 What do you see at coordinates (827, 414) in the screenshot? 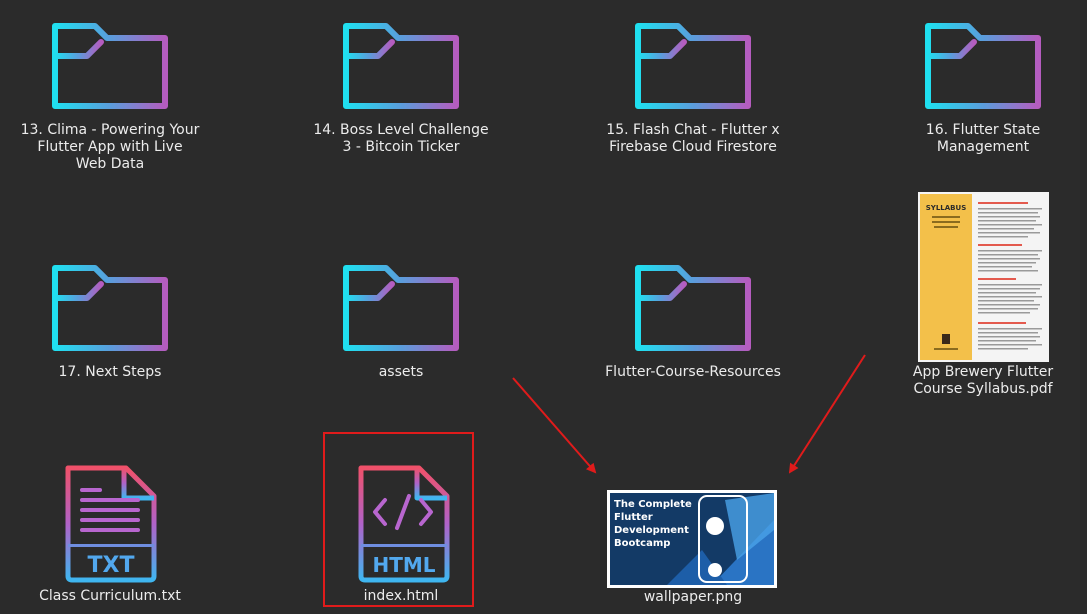
I see `arrow-to-wallpaper-right` at bounding box center [827, 414].